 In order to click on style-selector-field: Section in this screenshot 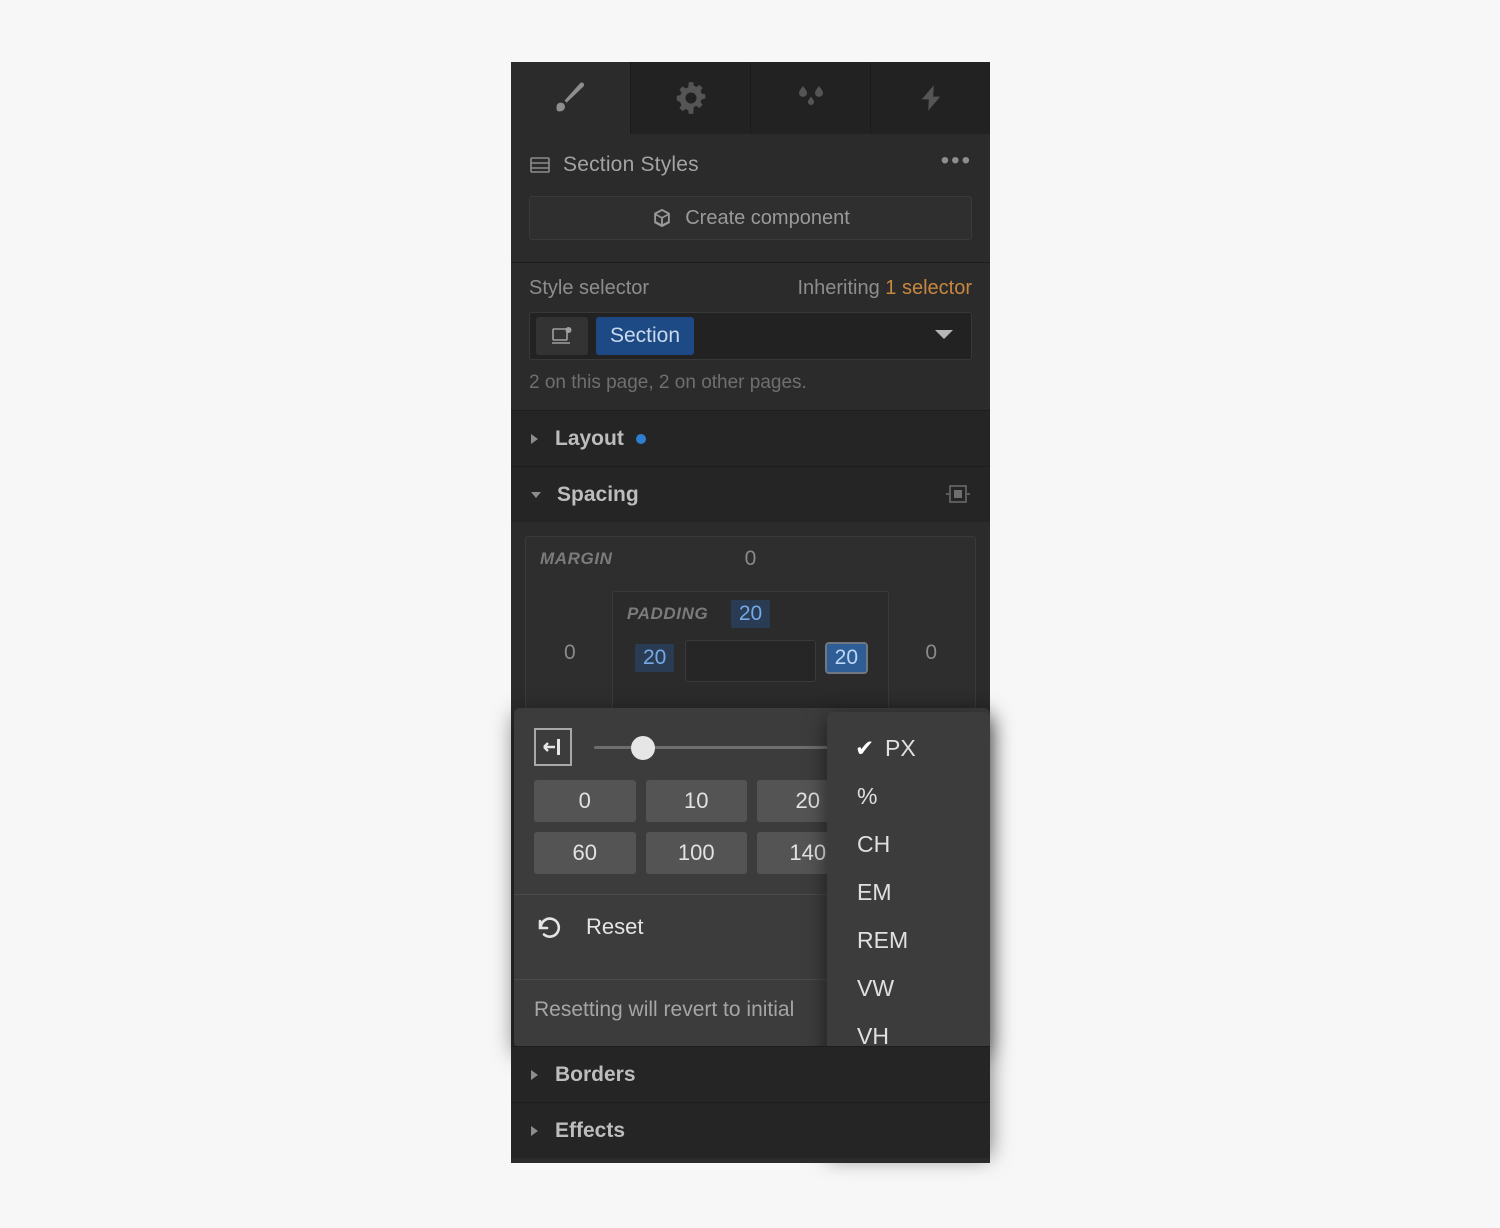, I will do `click(750, 336)`.